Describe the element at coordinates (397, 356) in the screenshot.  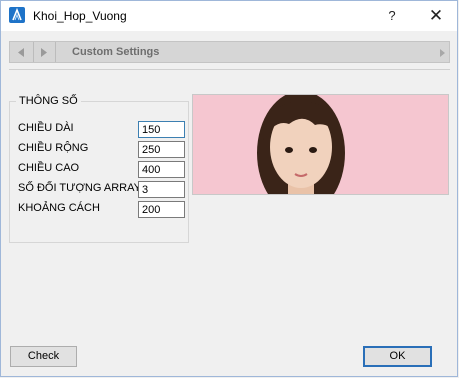
I see `ok-button: OK` at that location.